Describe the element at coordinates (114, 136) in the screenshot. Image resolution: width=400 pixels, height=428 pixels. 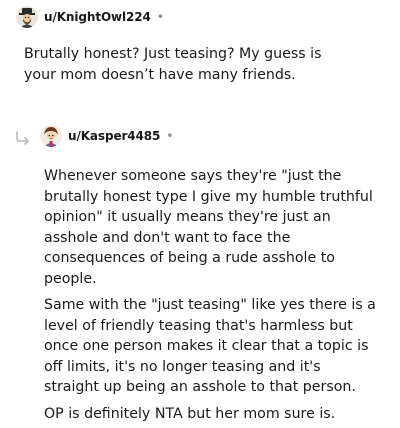
I see `username: u/Kasper4485` at that location.